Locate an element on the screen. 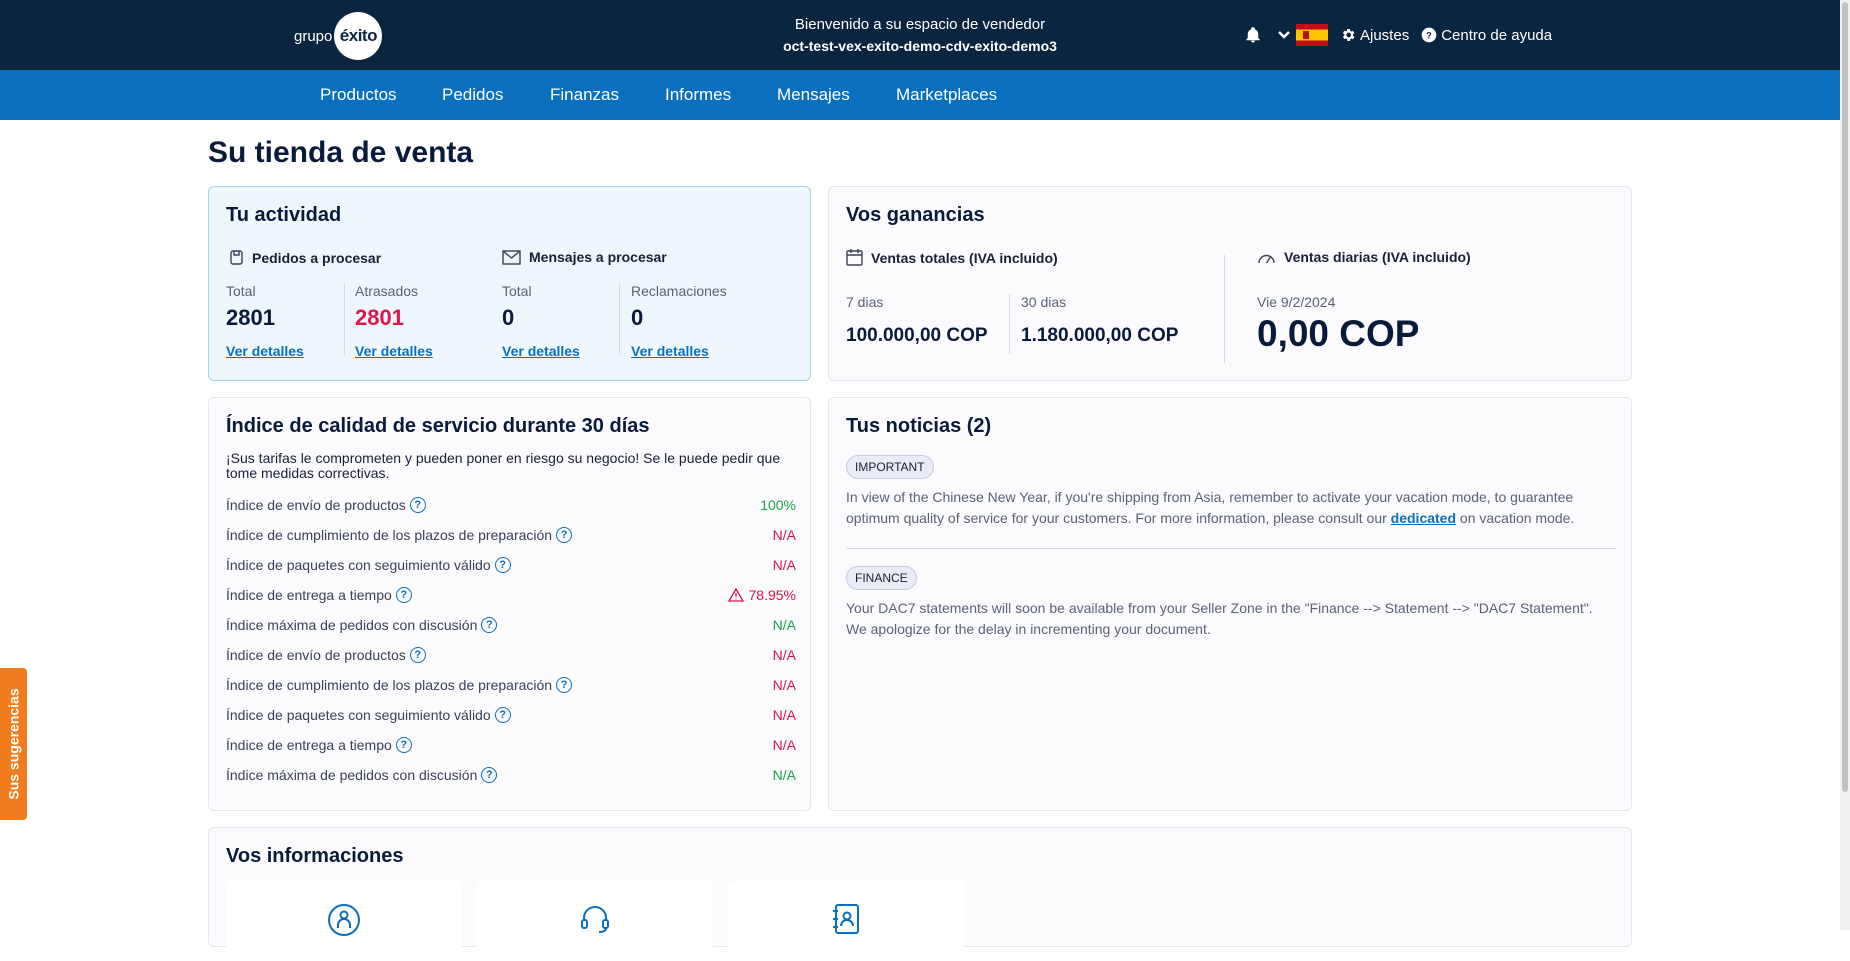  claims-details-link: Ver detalles is located at coordinates (679, 351).